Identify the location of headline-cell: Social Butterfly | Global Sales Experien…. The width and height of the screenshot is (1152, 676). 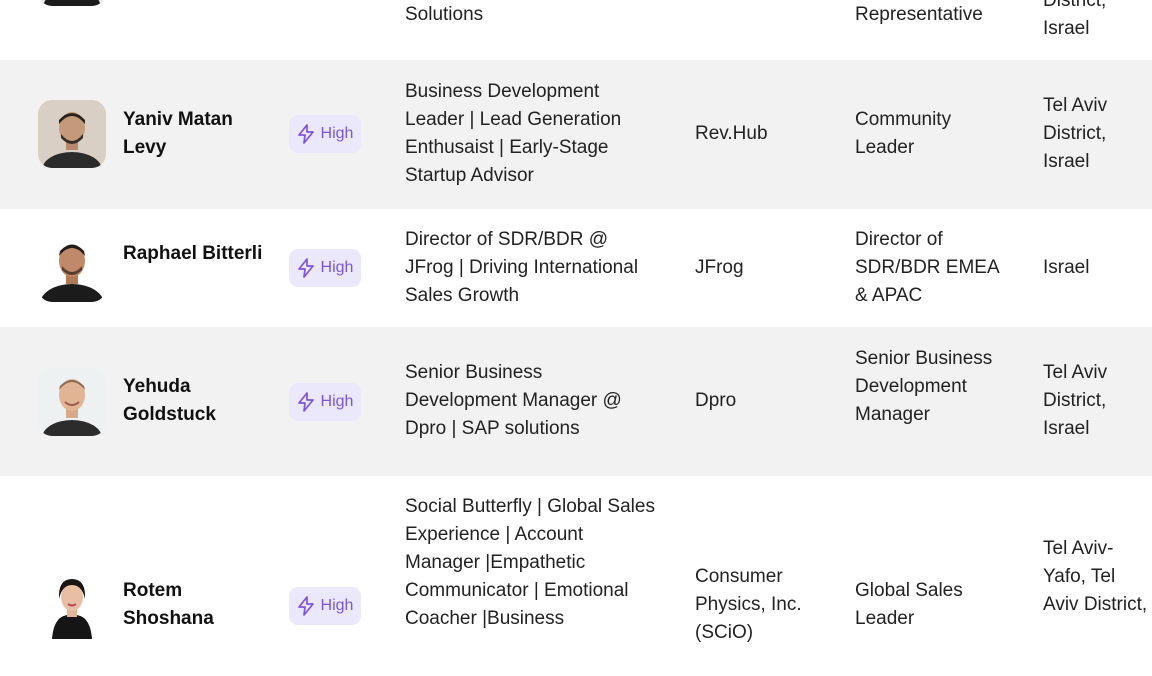
(530, 562).